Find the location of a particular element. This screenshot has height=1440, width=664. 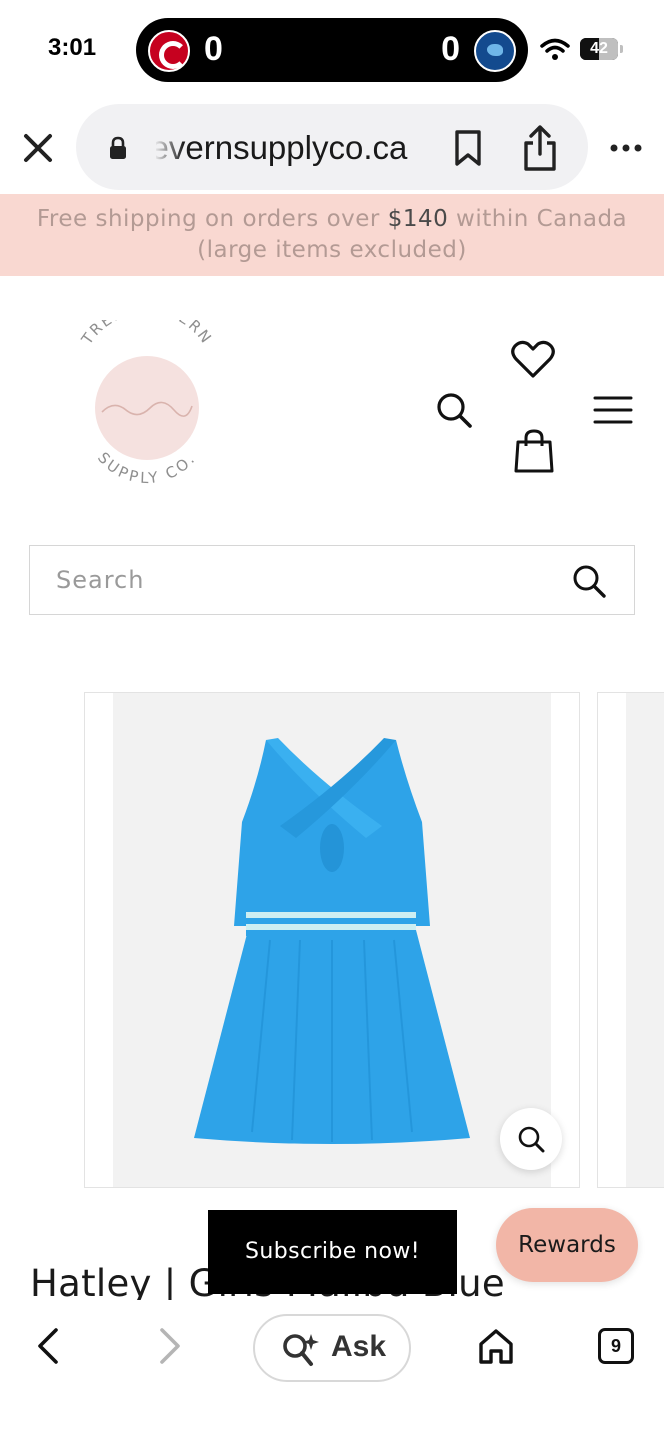

zoom-icon is located at coordinates (531, 1139).